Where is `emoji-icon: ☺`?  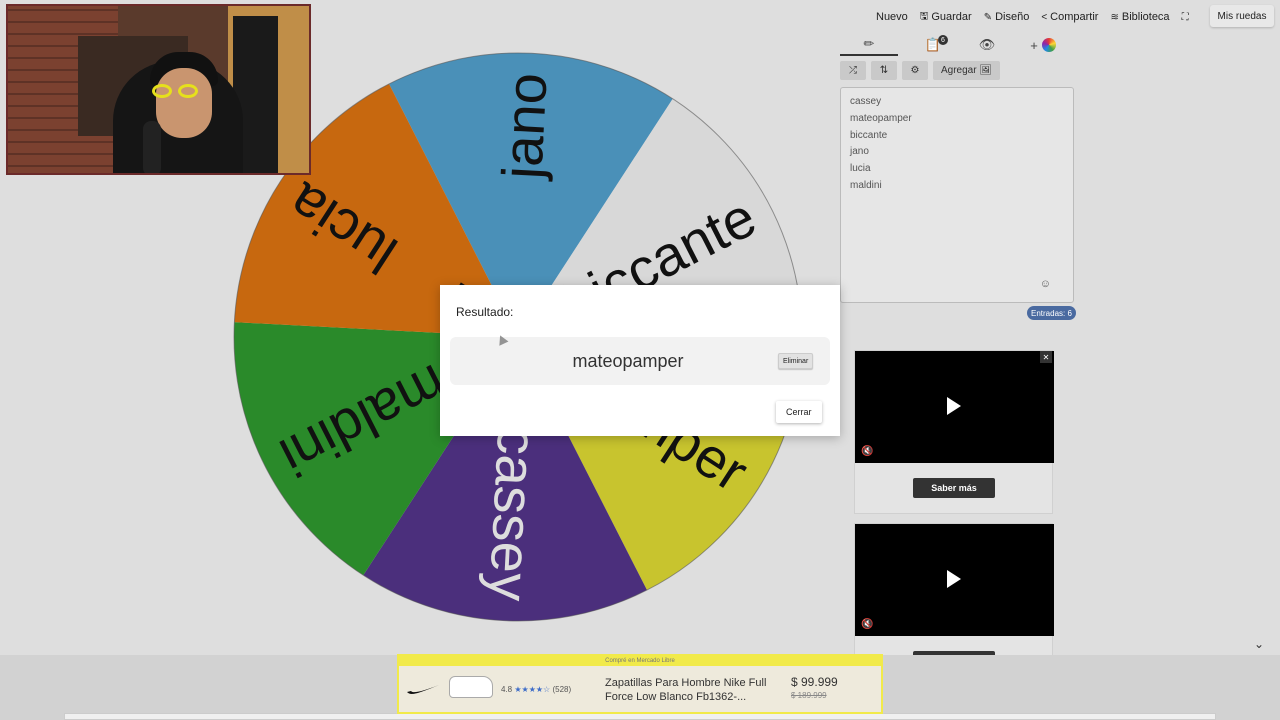 emoji-icon: ☺ is located at coordinates (1045, 284).